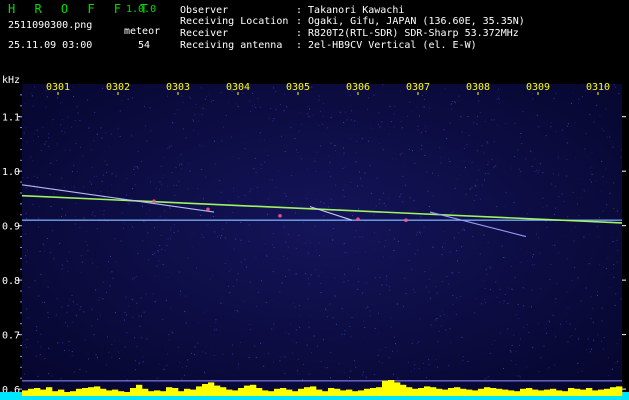 This screenshot has width=629, height=400. Describe the element at coordinates (154, 201) in the screenshot. I see `meteor-head` at that location.